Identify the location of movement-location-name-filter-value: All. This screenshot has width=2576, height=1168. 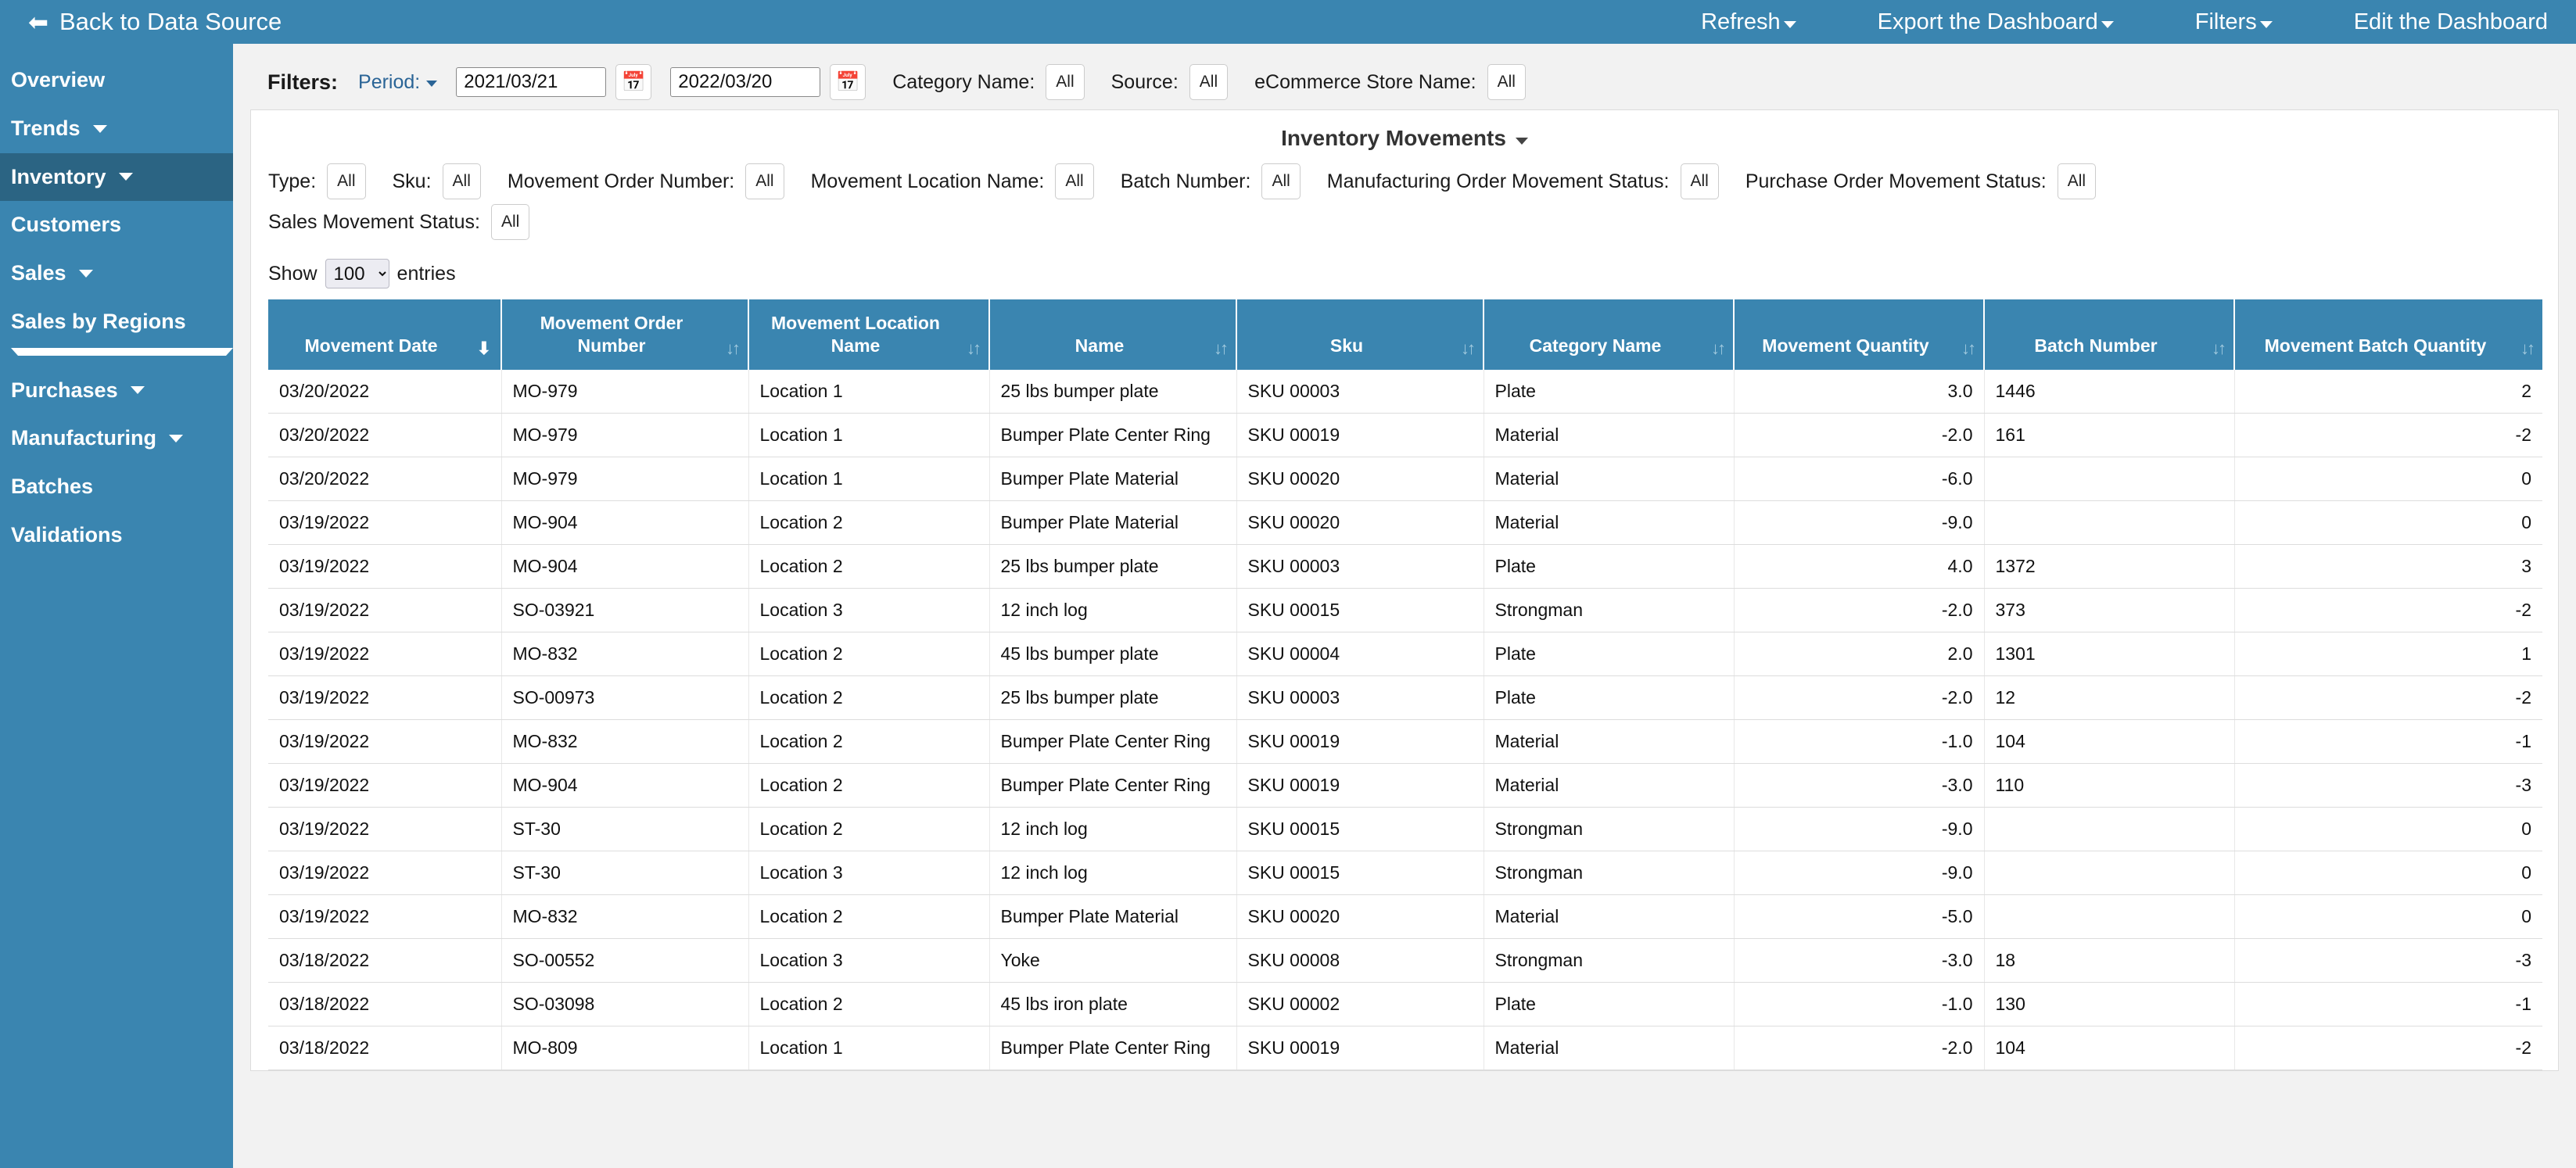
(1074, 181).